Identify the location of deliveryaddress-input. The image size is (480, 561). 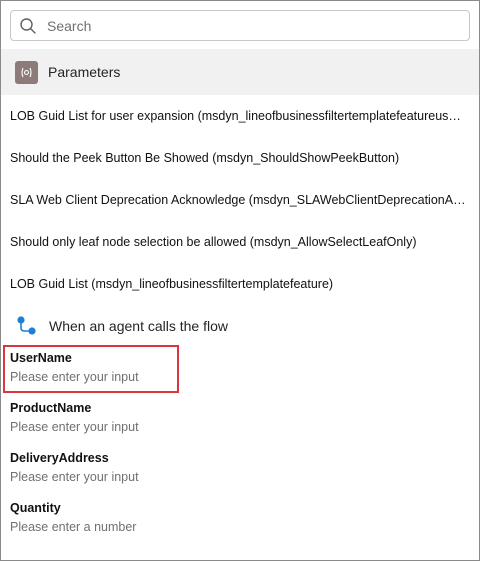
(160, 477).